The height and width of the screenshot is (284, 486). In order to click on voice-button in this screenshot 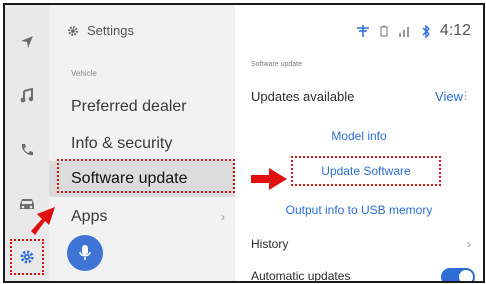, I will do `click(85, 253)`.